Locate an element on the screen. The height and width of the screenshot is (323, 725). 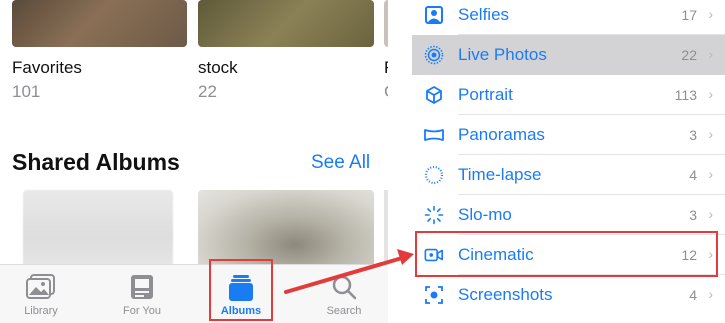
list-item-count: 113 is located at coordinates (685, 95).